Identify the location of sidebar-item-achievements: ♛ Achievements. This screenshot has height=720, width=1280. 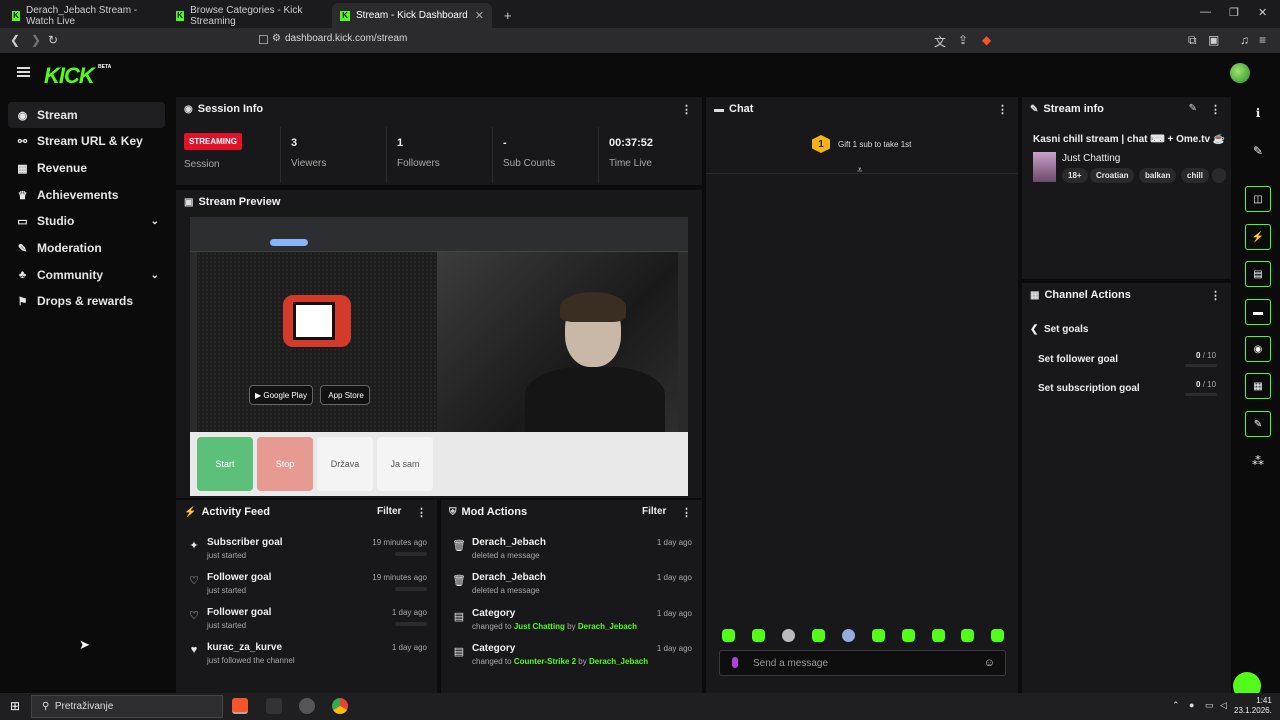
(86, 195).